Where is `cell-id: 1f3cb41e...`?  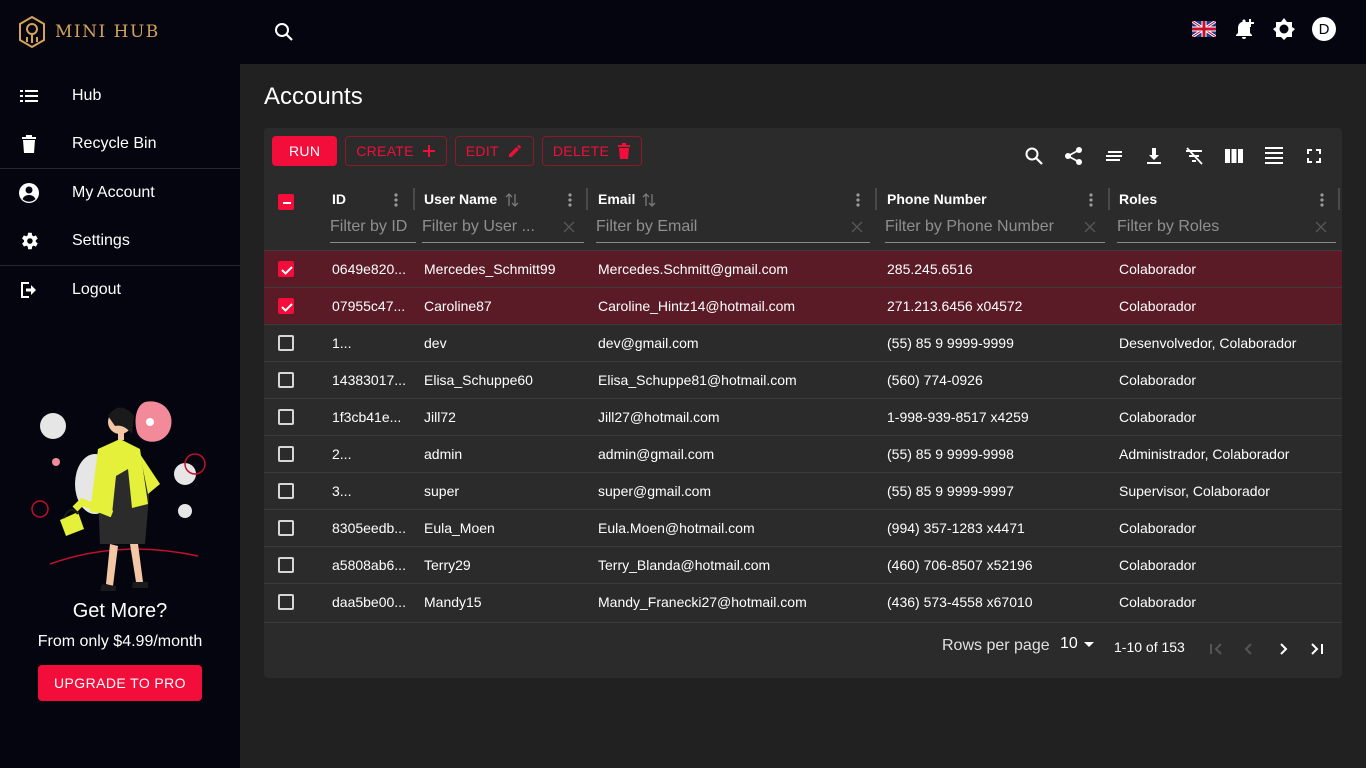 cell-id: 1f3cb41e... is located at coordinates (367, 417).